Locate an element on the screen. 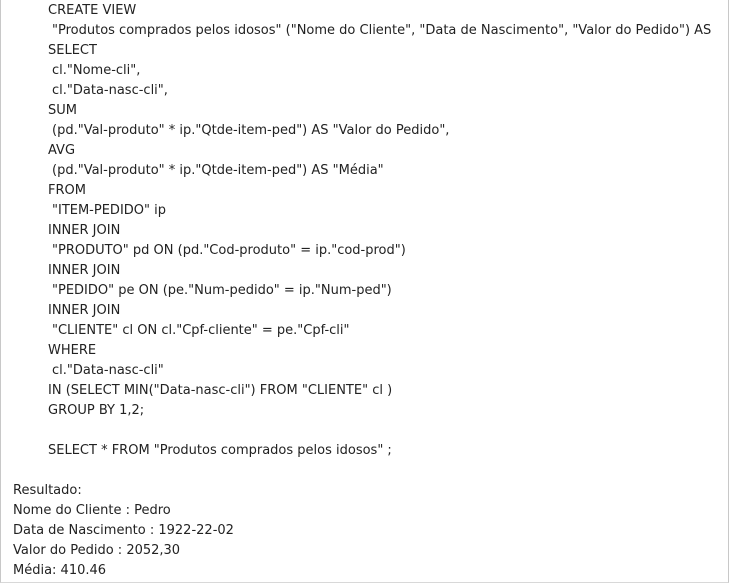 The width and height of the screenshot is (732, 583). sql-join-keyword-3: INNER JOIN is located at coordinates (84, 310).